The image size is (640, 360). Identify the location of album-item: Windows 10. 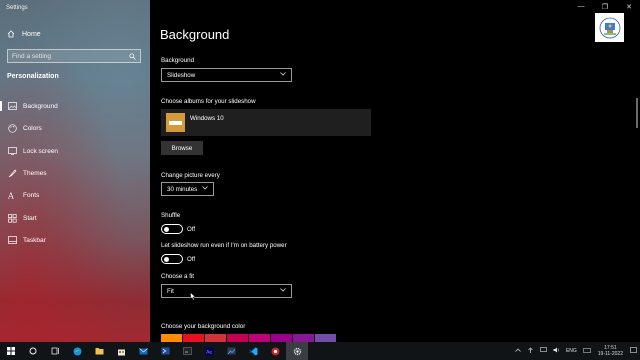
(266, 122).